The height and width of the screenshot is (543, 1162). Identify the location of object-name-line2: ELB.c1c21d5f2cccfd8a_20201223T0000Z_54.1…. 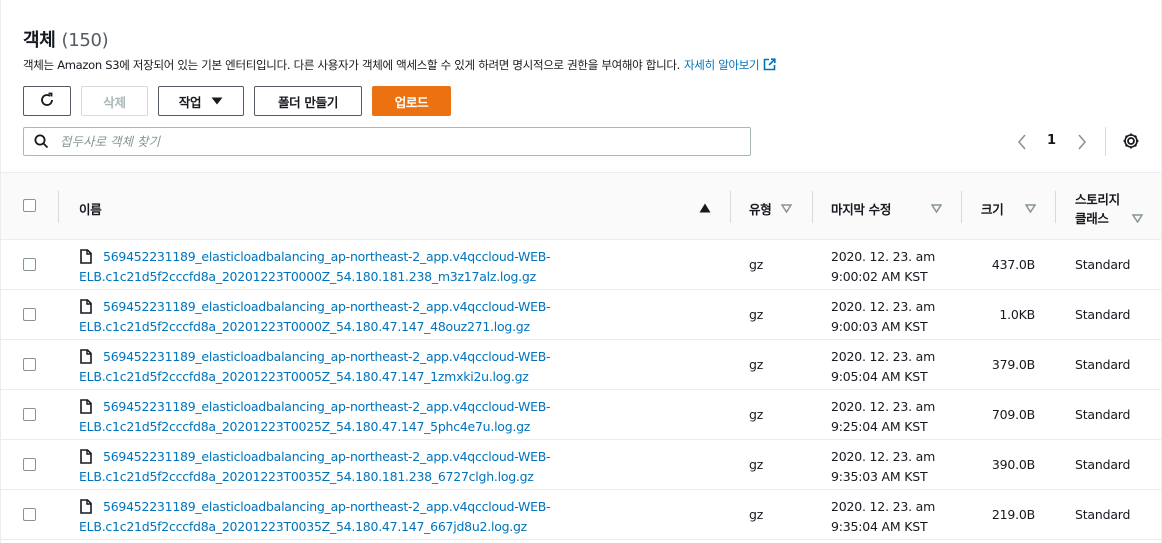
(307, 276).